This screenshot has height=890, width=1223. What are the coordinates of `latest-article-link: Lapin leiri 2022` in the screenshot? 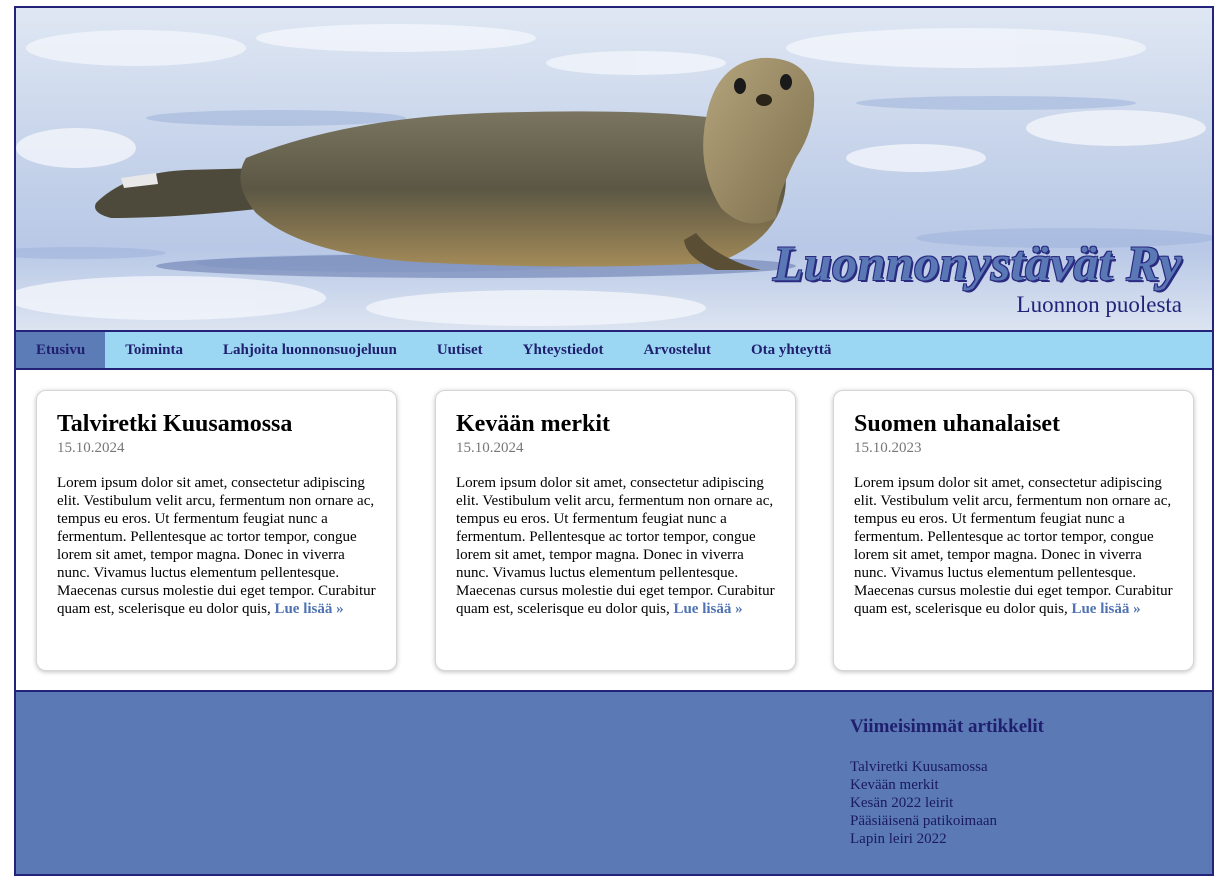 It's located at (923, 839).